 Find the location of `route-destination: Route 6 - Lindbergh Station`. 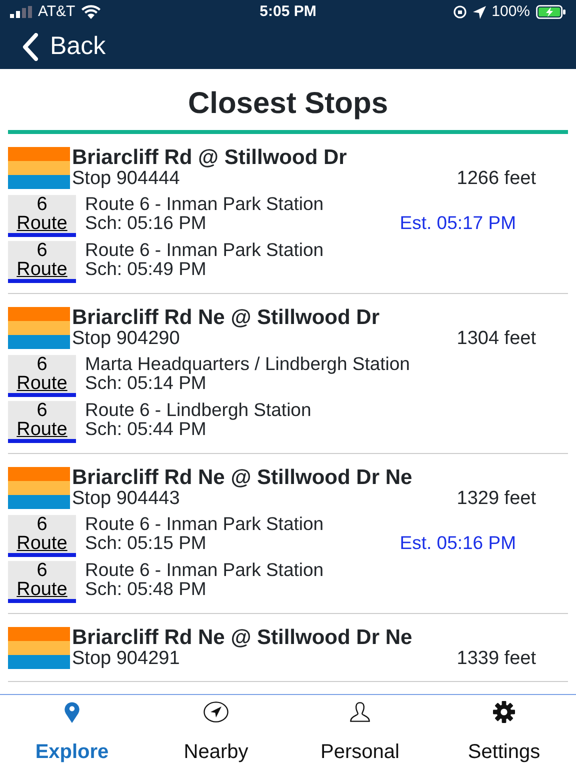

route-destination: Route 6 - Lindbergh Station is located at coordinates (198, 410).